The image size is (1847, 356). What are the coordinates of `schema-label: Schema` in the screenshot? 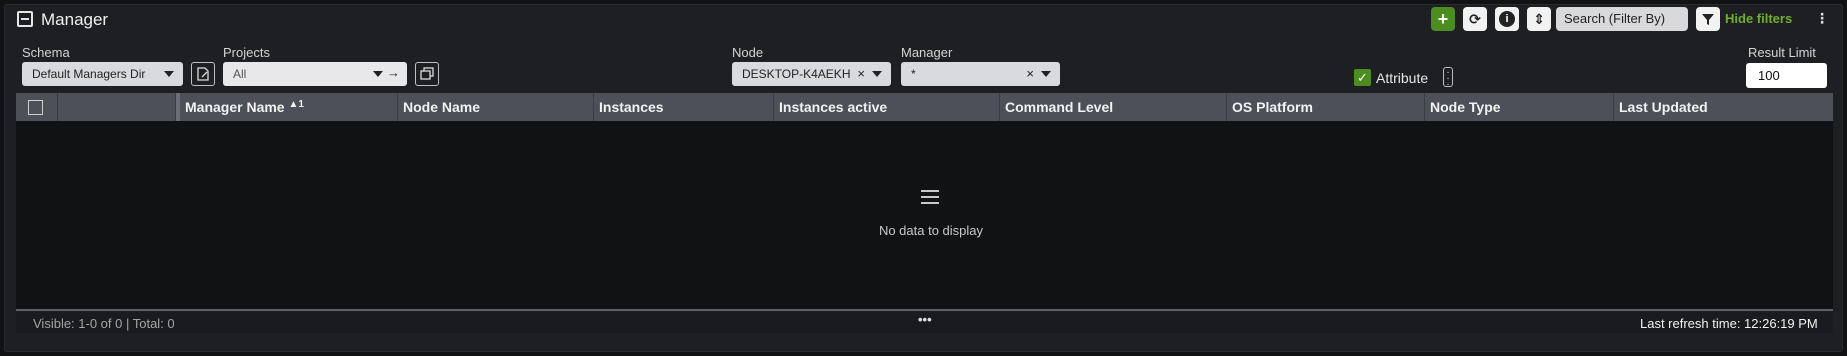 It's located at (46, 52).